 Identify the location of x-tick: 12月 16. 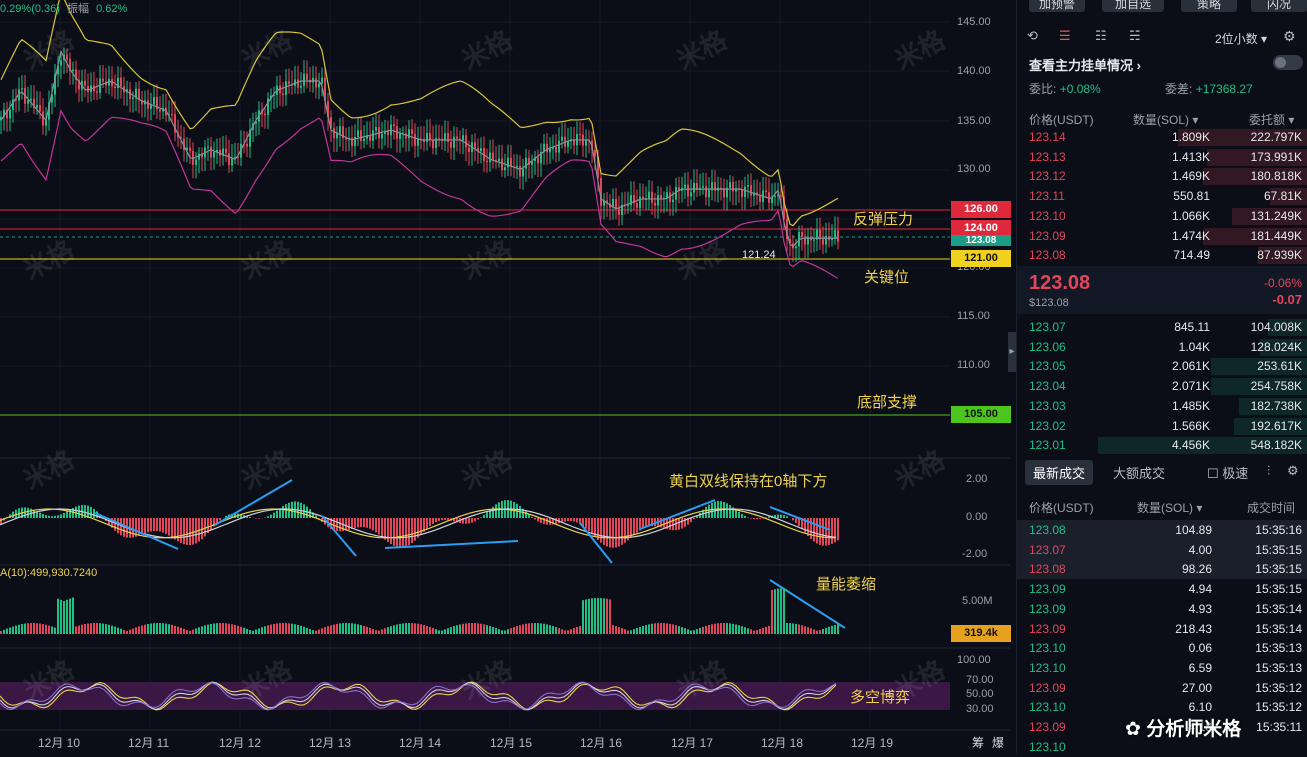
(601, 742).